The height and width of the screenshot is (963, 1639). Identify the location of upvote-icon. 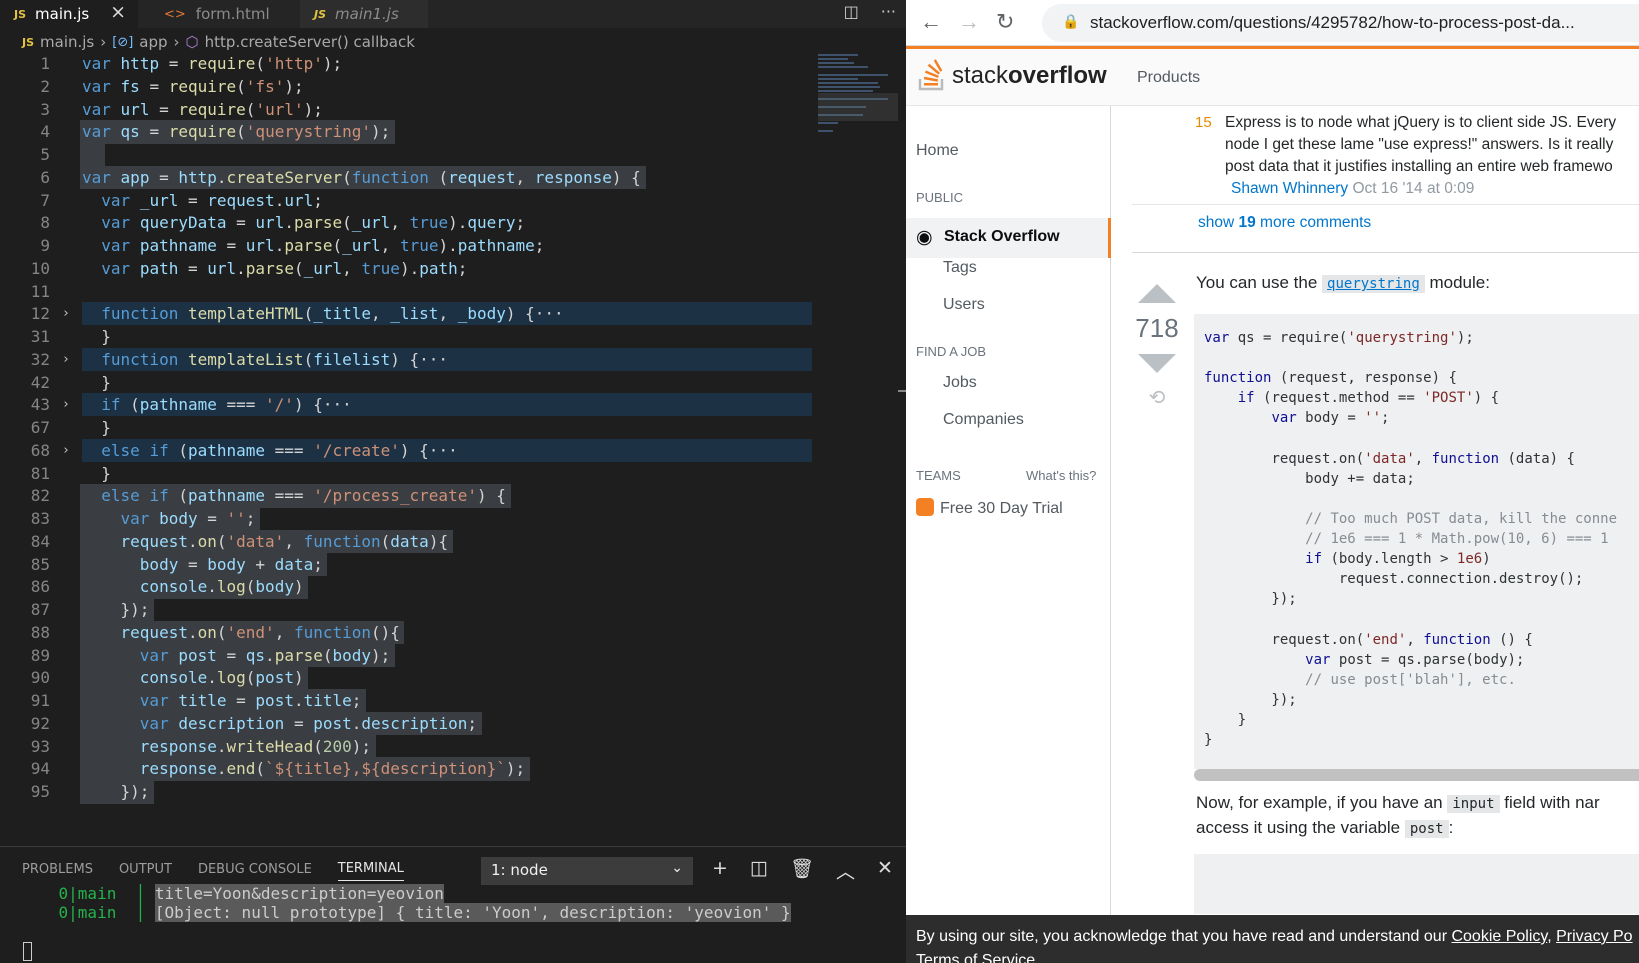
(1157, 293).